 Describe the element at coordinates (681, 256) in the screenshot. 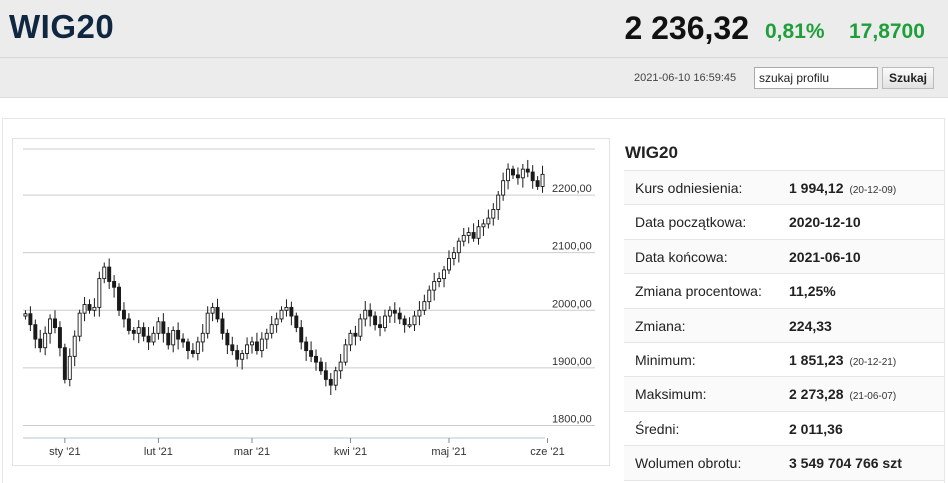

I see `info-label: Data końcowa:` at that location.